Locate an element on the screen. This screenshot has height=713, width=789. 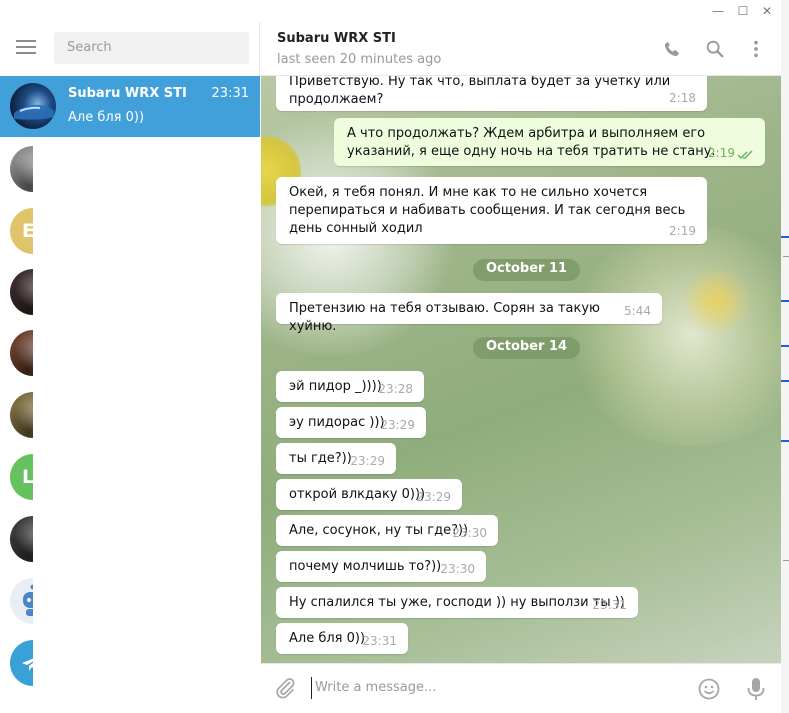
more-vertical-icon is located at coordinates (756, 49).